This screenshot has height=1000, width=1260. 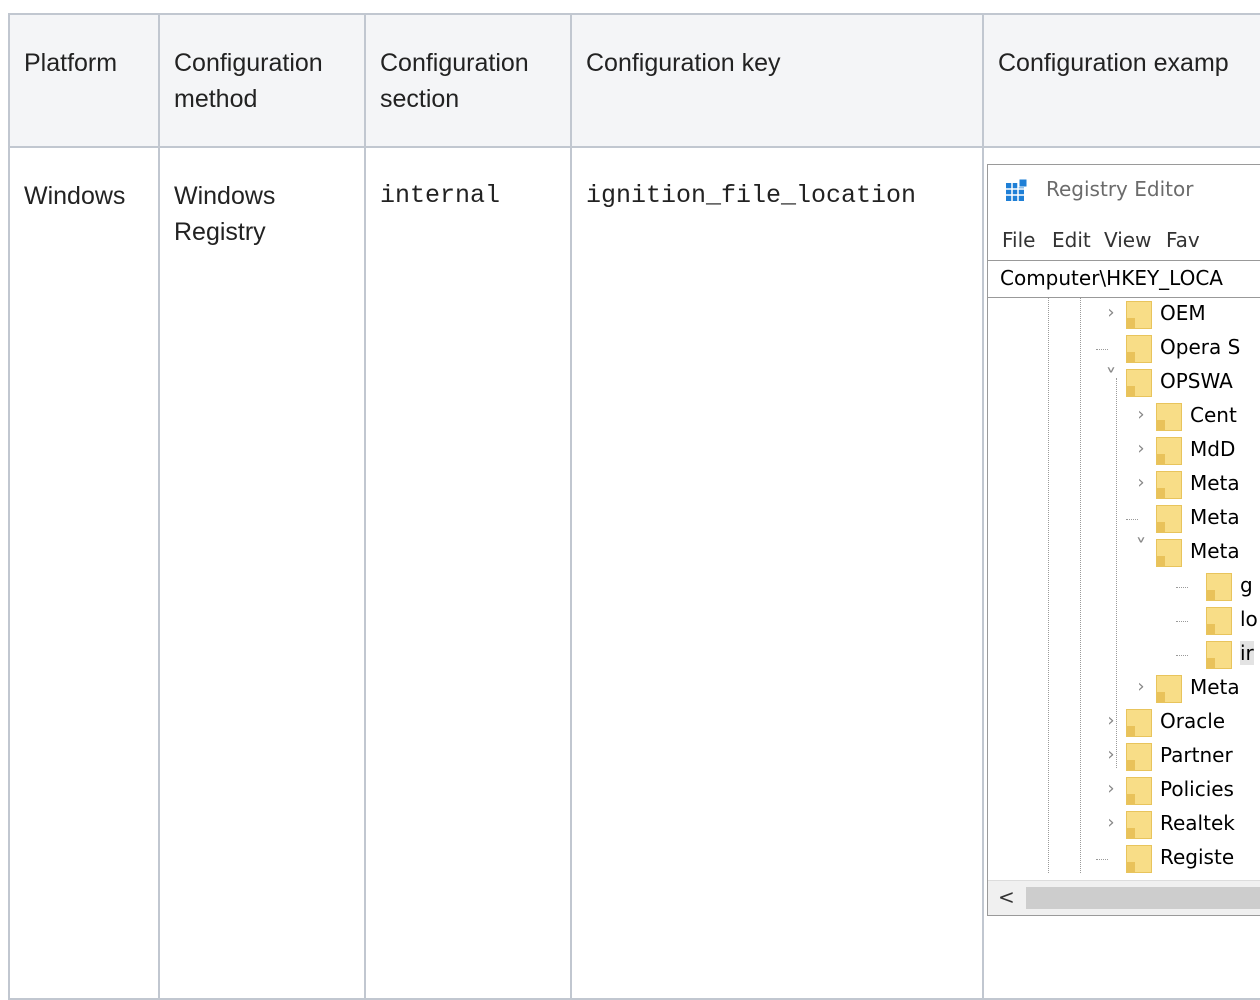 I want to click on tree-item-label: OEM, so click(x=1183, y=313).